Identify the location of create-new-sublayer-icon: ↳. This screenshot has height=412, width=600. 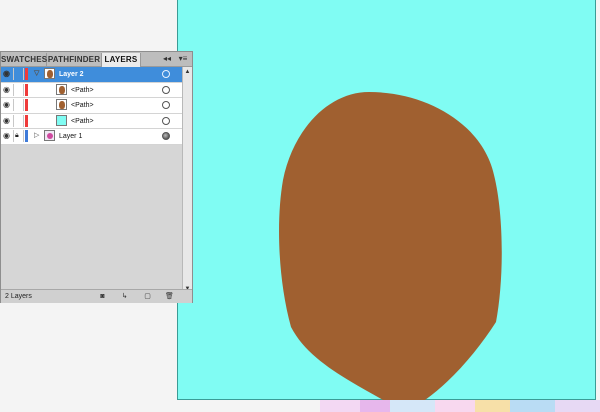
(124, 296).